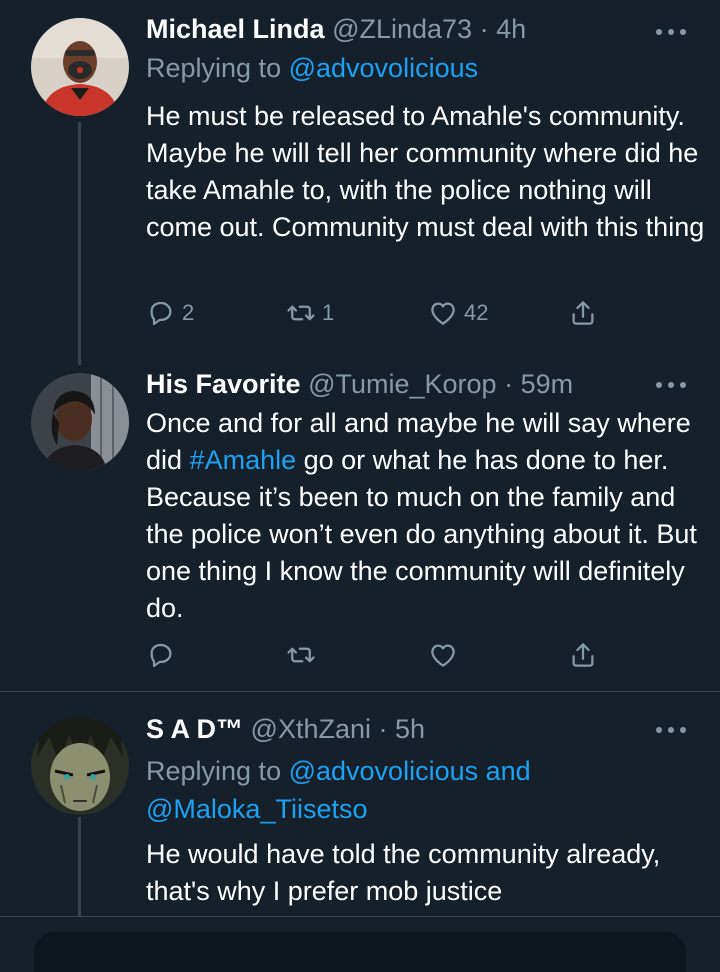 The height and width of the screenshot is (972, 720). Describe the element at coordinates (402, 729) in the screenshot. I see `timestamp: · 5h` at that location.